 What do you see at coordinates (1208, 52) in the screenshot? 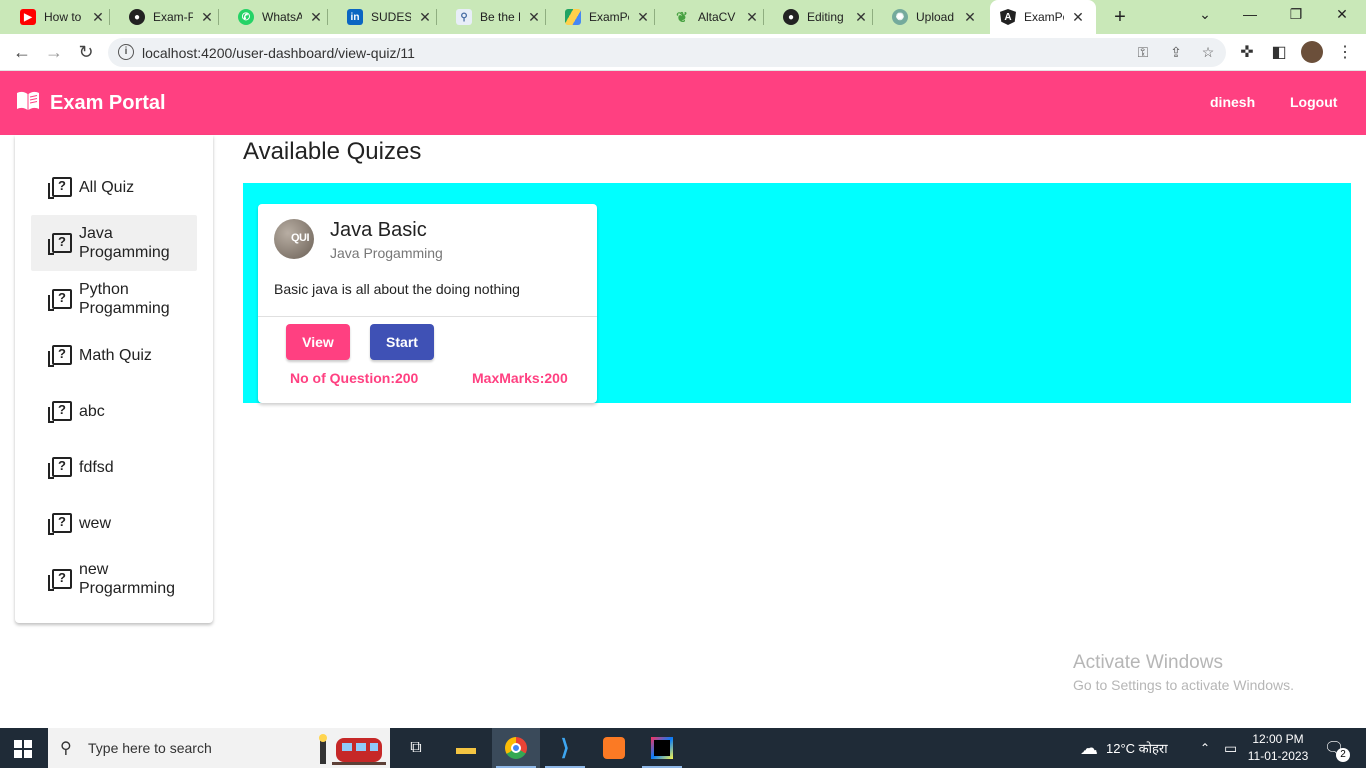
I see `bookmark-star-icon: ☆` at bounding box center [1208, 52].